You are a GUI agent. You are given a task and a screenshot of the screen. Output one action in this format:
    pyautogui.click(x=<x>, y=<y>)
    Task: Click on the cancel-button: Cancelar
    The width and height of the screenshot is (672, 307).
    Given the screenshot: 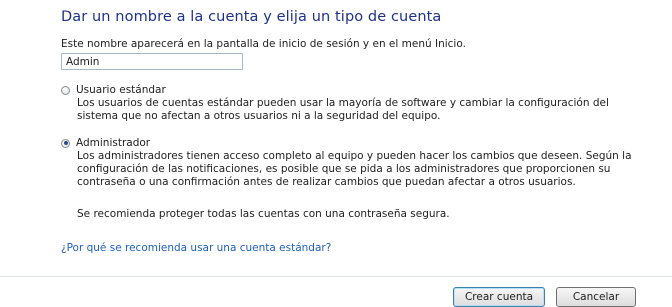 What is the action you would take?
    pyautogui.click(x=596, y=297)
    